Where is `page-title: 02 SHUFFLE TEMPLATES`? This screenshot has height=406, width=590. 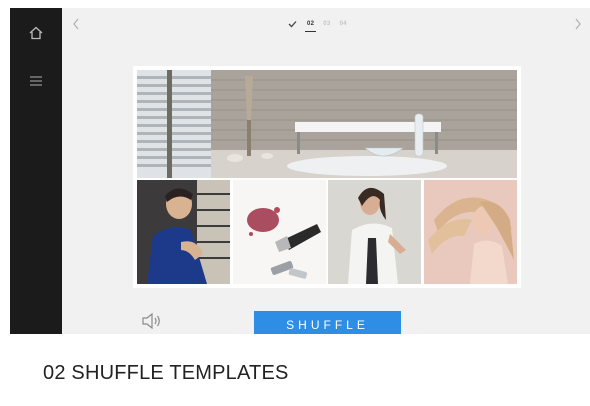
page-title: 02 SHUFFLE TEMPLATES is located at coordinates (166, 373).